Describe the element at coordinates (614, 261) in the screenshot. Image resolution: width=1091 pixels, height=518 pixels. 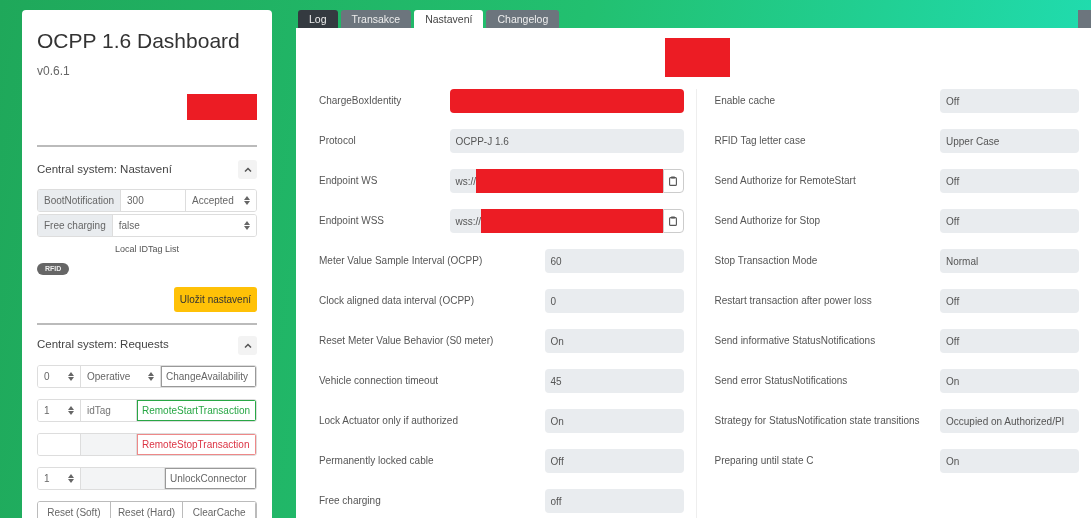
I see `input-field: 60` at that location.